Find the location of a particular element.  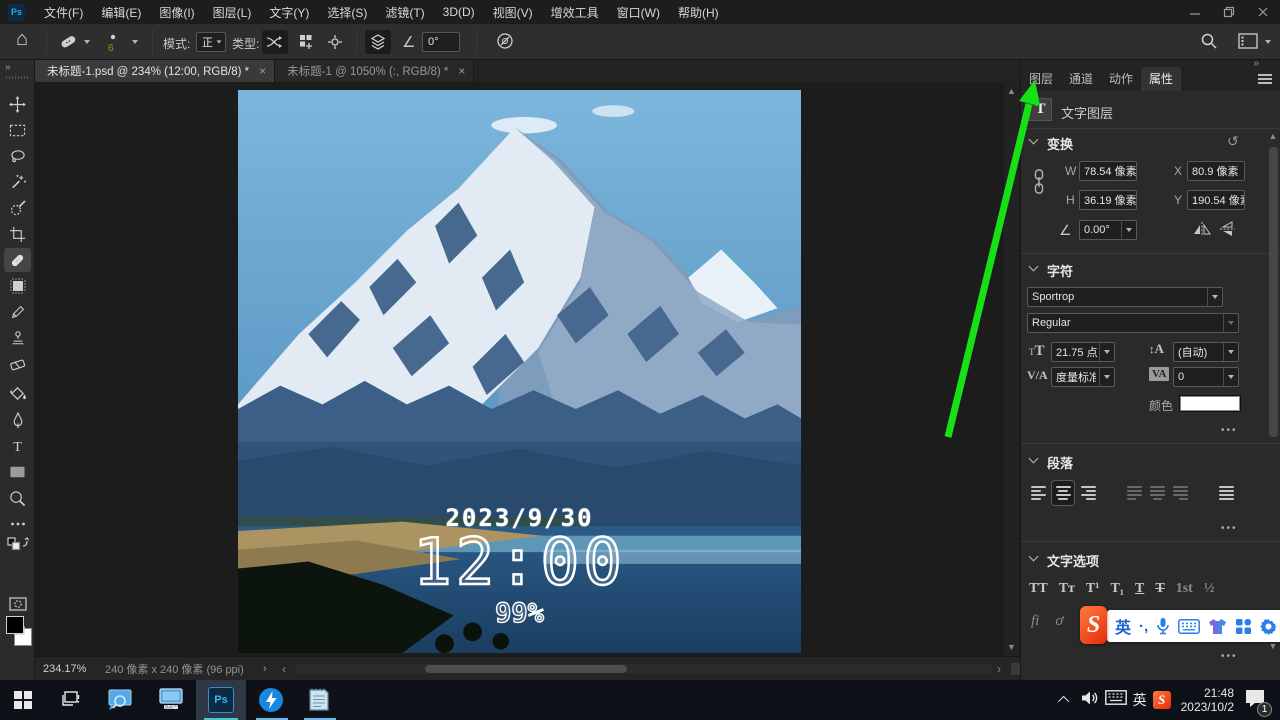

transform-collapse-icon is located at coordinates (1033, 139).